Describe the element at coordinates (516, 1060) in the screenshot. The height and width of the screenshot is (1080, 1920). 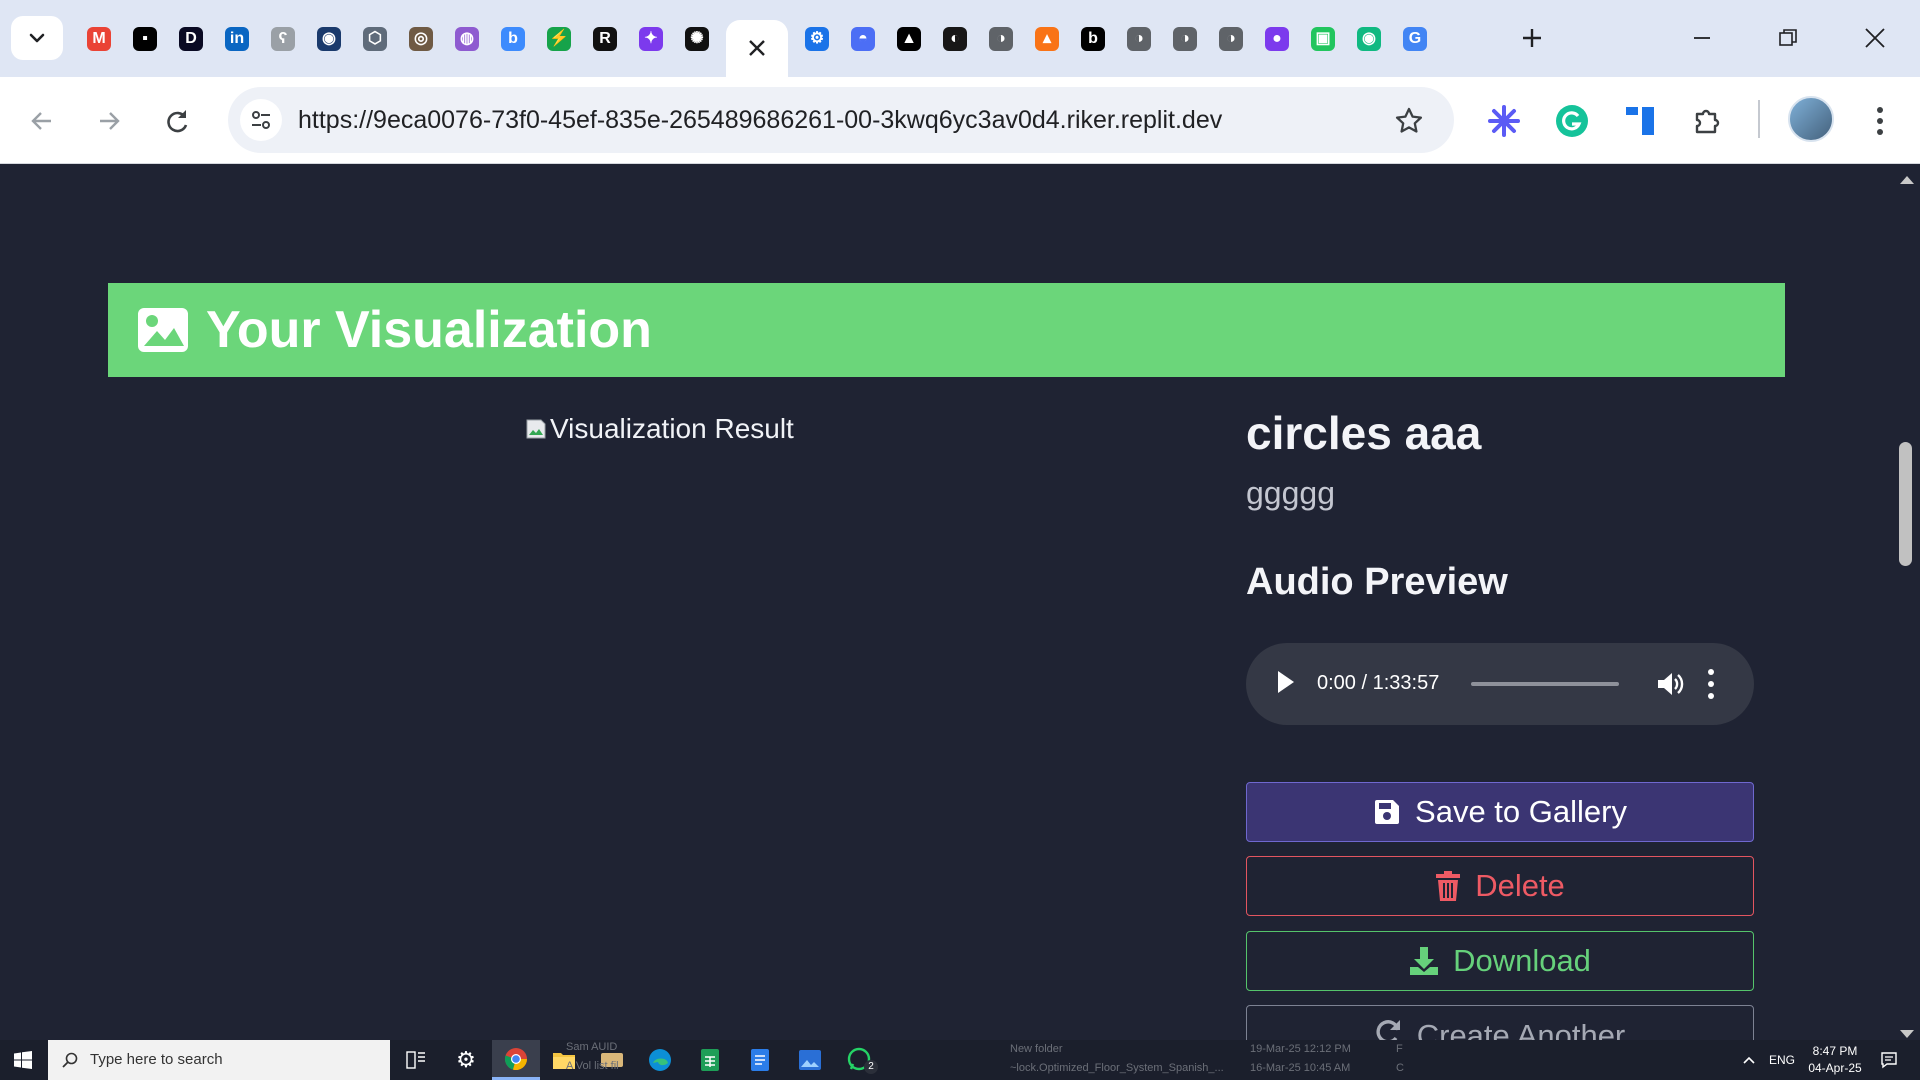
I see `chrome-taskbar-app` at that location.